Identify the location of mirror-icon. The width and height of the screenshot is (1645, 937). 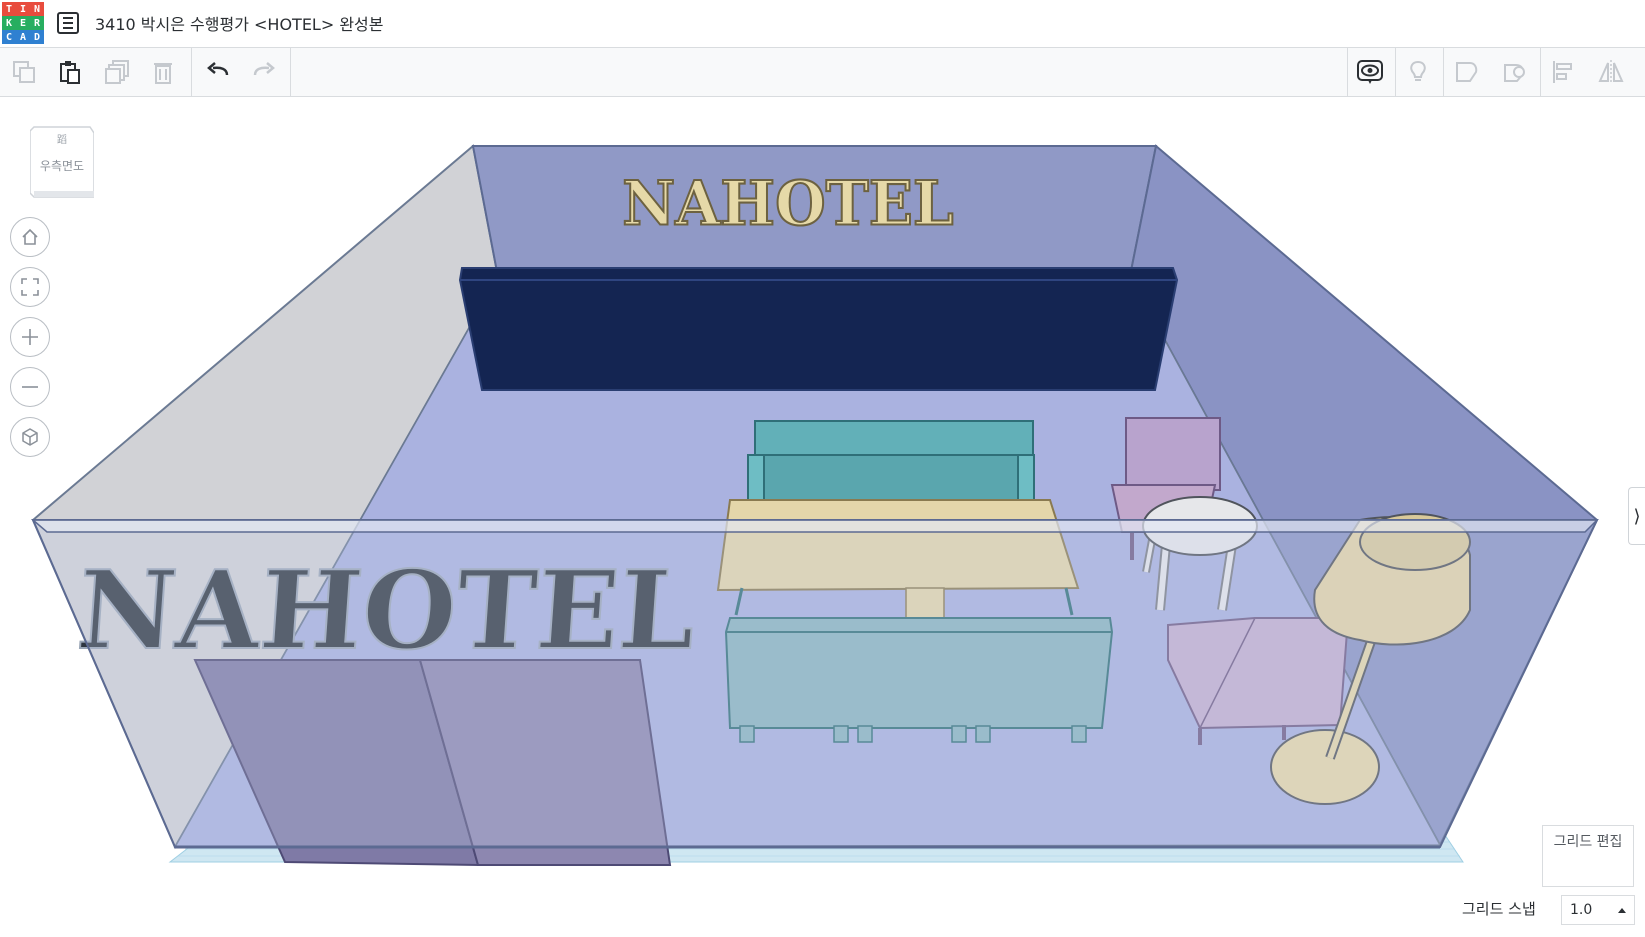
(1611, 72).